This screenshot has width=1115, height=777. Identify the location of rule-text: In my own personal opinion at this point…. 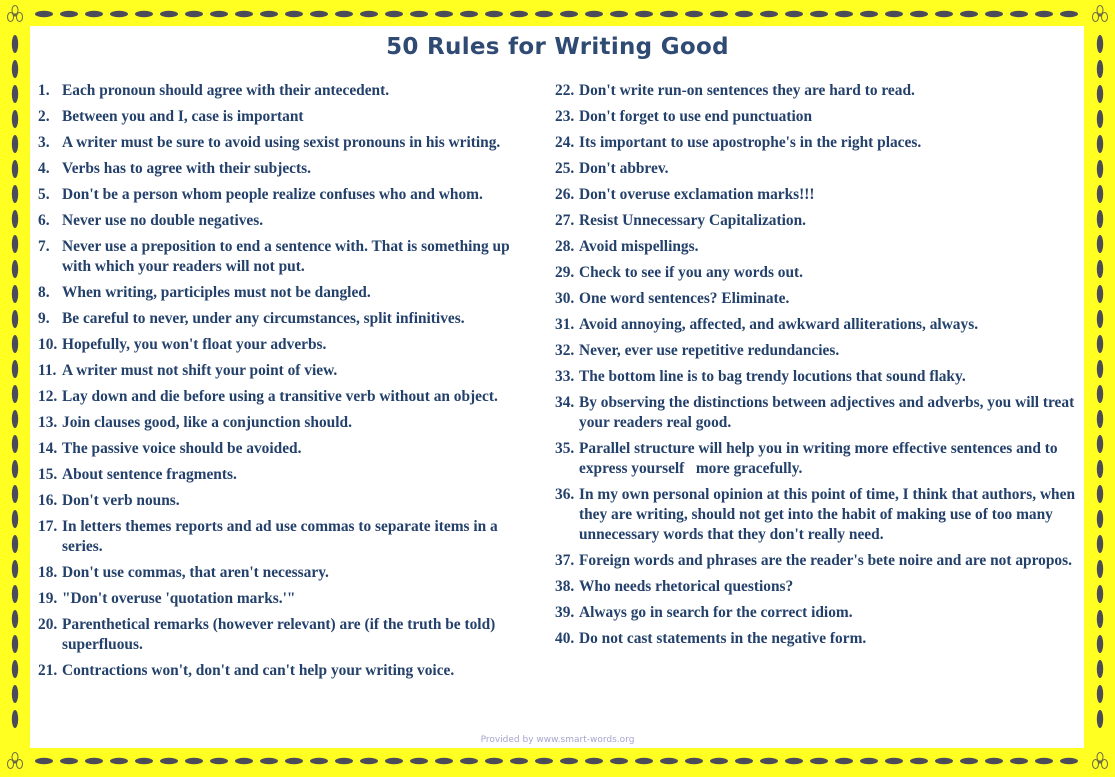
(829, 514).